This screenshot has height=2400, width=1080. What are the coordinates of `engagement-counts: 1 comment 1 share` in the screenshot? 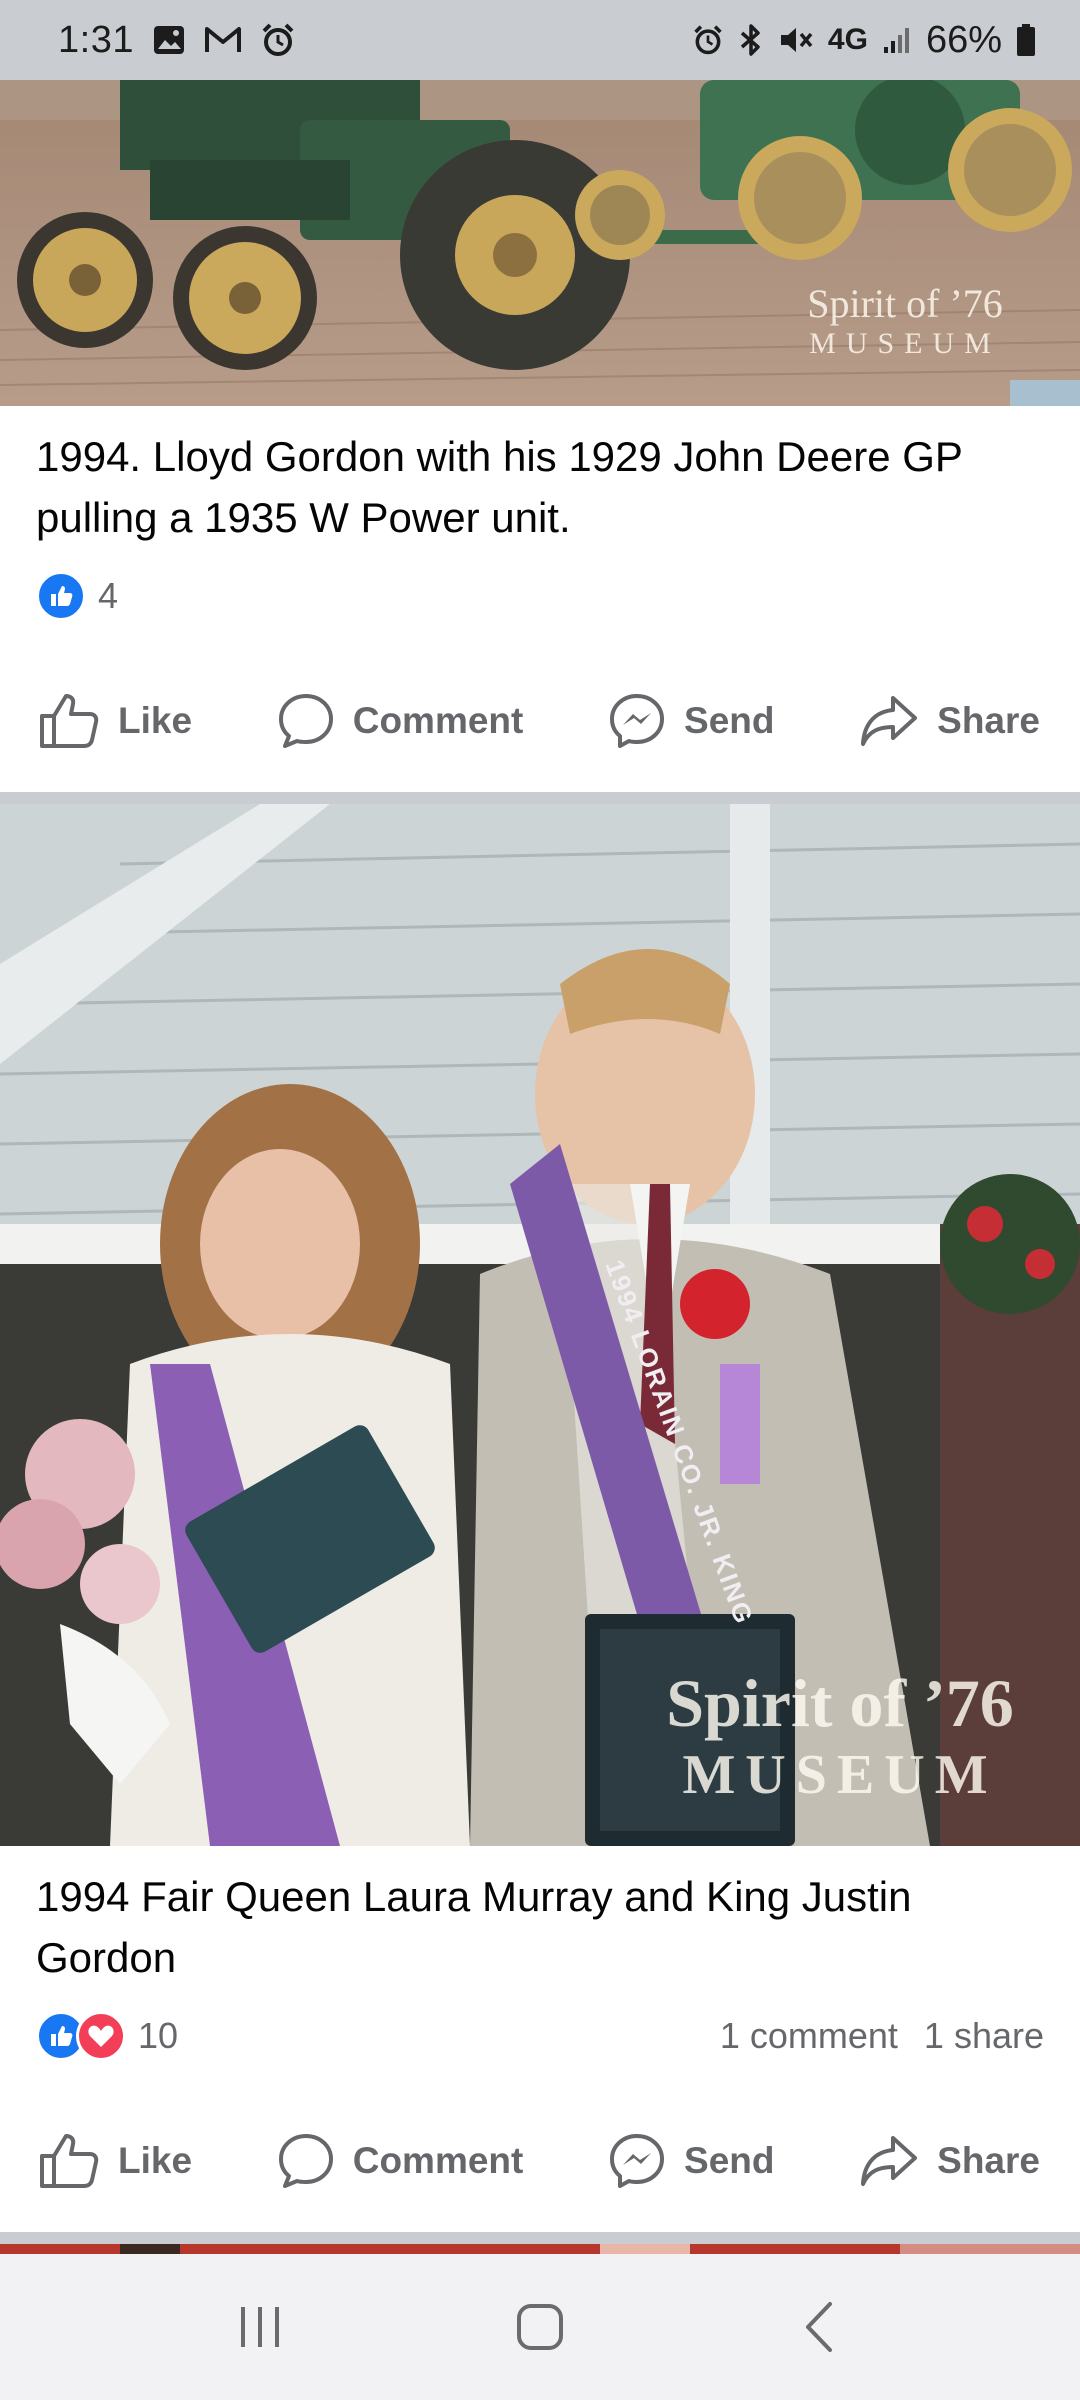 It's located at (882, 2036).